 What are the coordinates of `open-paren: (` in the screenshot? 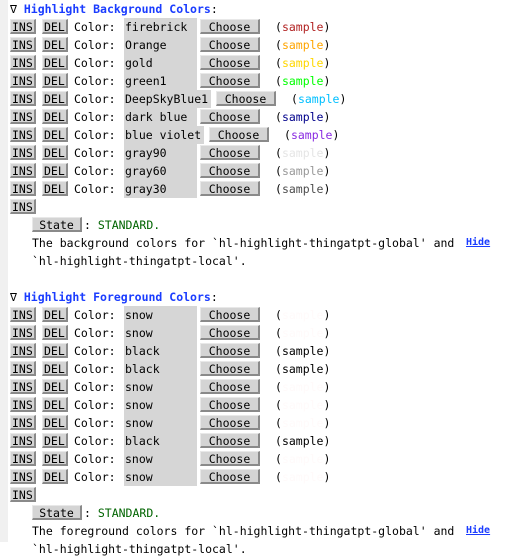 It's located at (278, 171).